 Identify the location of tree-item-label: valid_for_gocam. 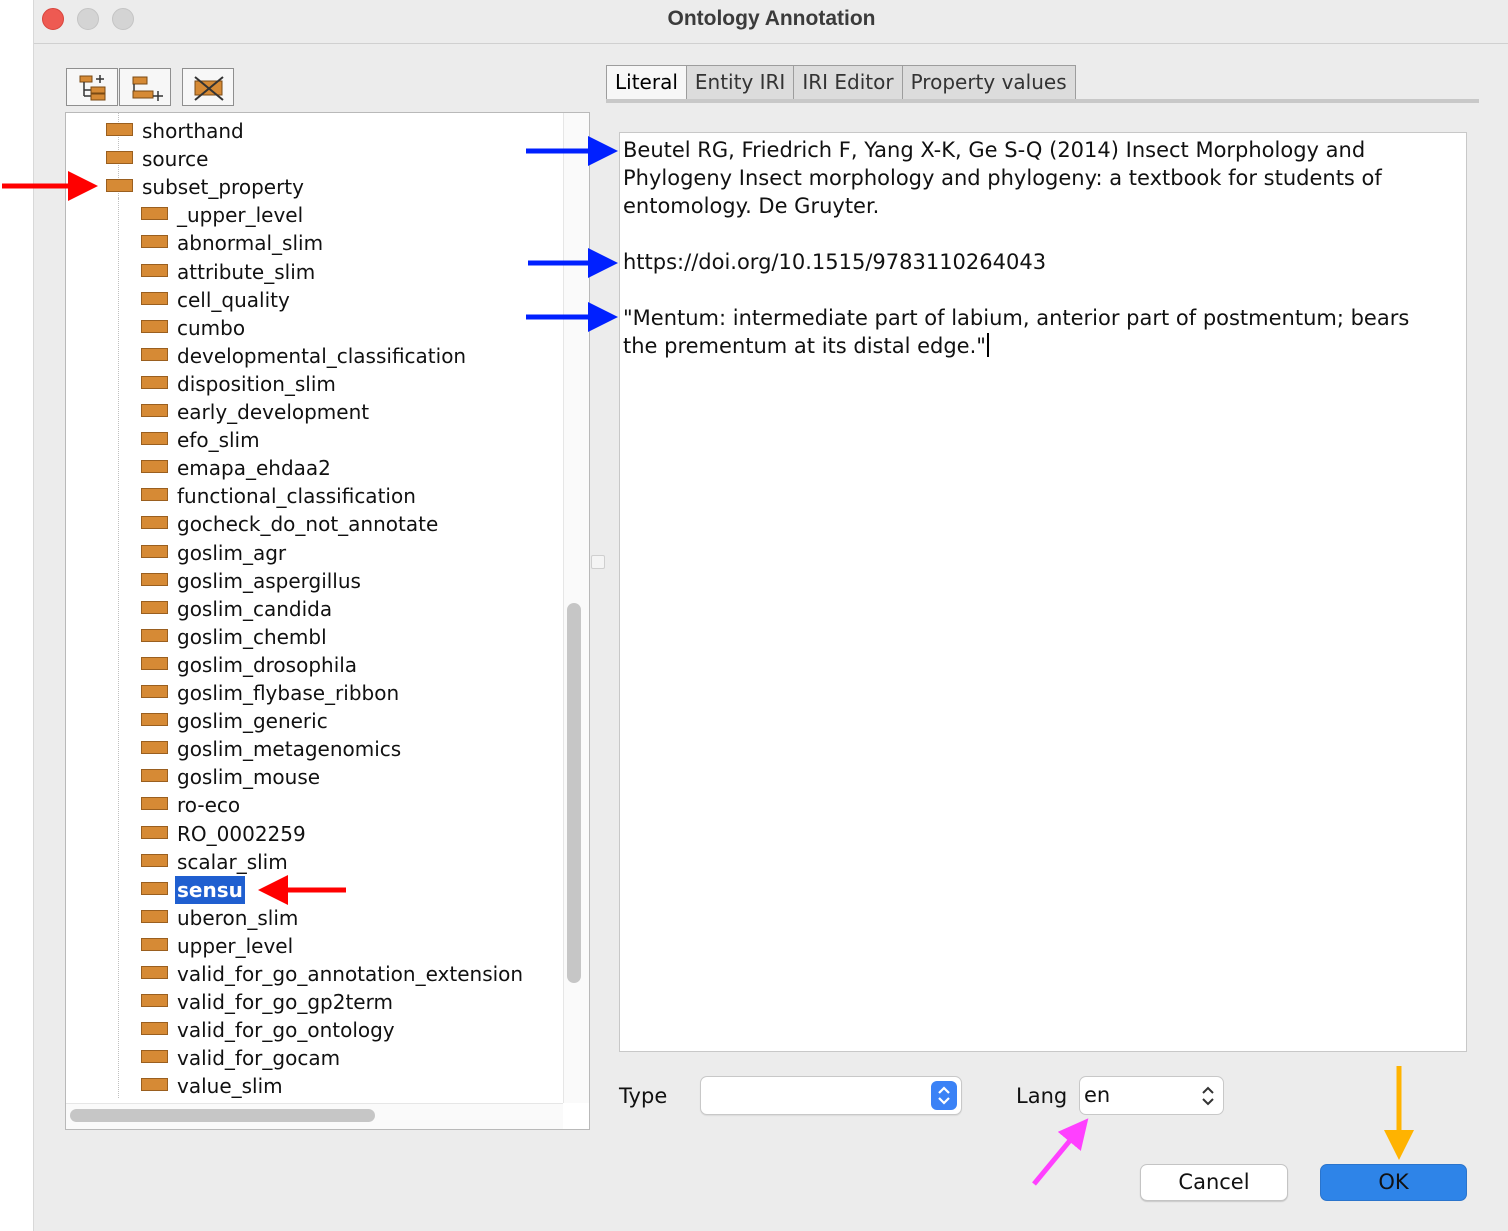
(259, 1058).